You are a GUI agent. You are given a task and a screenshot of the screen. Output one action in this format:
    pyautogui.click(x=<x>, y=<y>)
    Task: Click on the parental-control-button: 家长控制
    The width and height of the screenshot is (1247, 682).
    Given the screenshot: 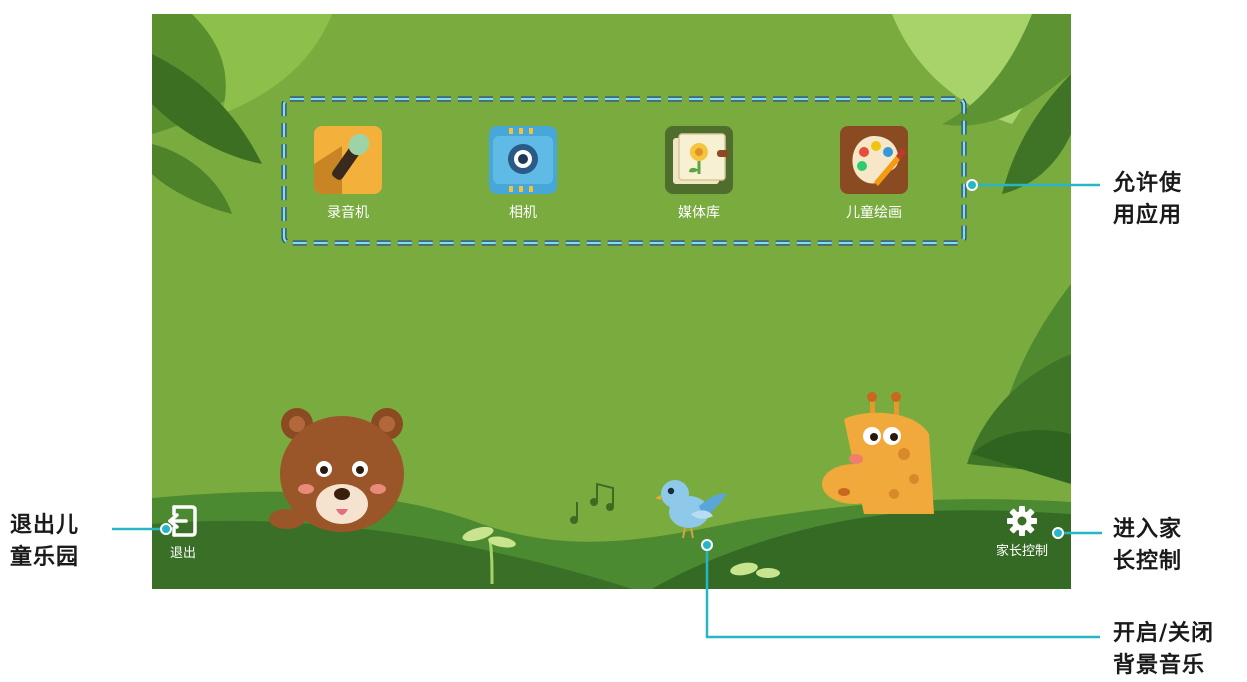 What is the action you would take?
    pyautogui.click(x=1022, y=532)
    